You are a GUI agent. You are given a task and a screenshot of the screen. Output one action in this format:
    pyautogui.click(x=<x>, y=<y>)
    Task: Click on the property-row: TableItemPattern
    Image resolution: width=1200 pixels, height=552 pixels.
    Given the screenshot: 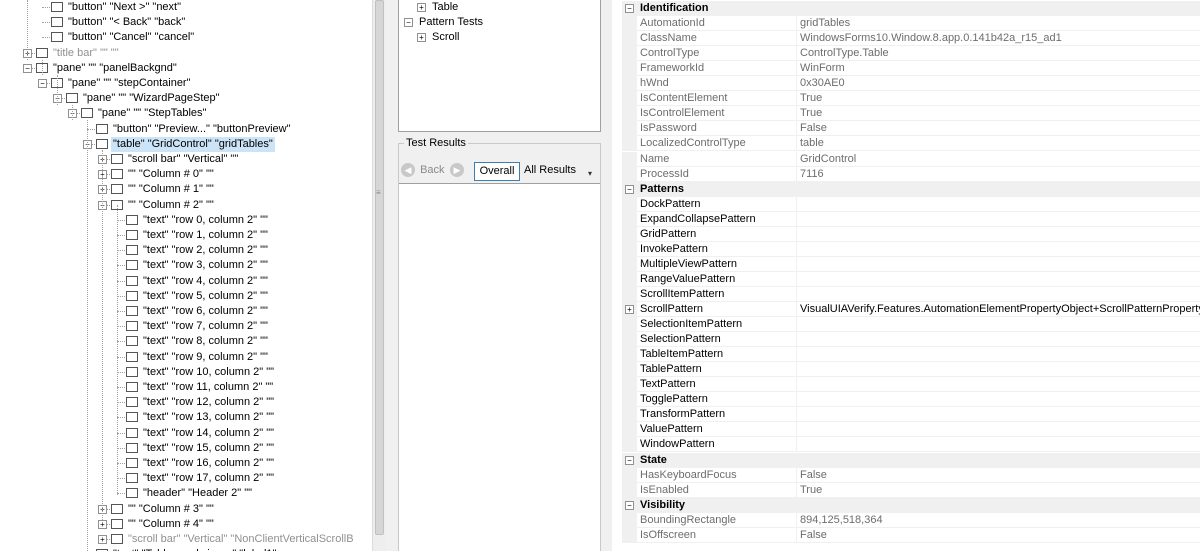 What is the action you would take?
    pyautogui.click(x=911, y=355)
    